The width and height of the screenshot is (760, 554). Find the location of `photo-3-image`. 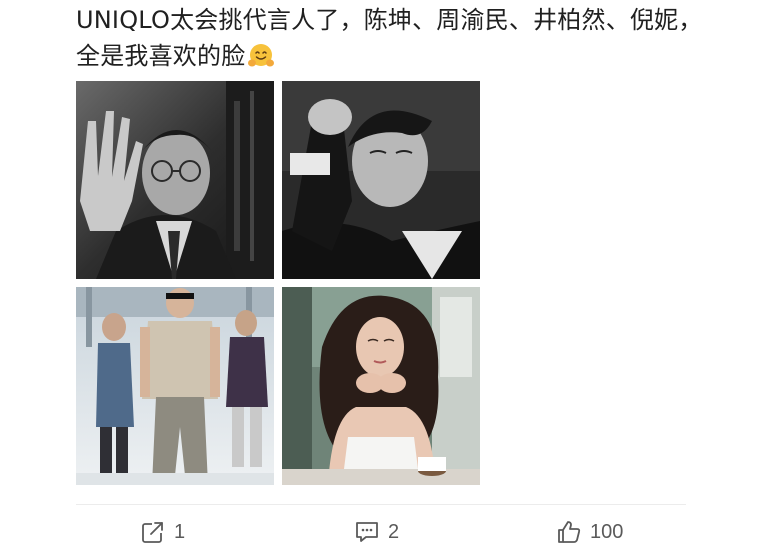

photo-3-image is located at coordinates (175, 386).